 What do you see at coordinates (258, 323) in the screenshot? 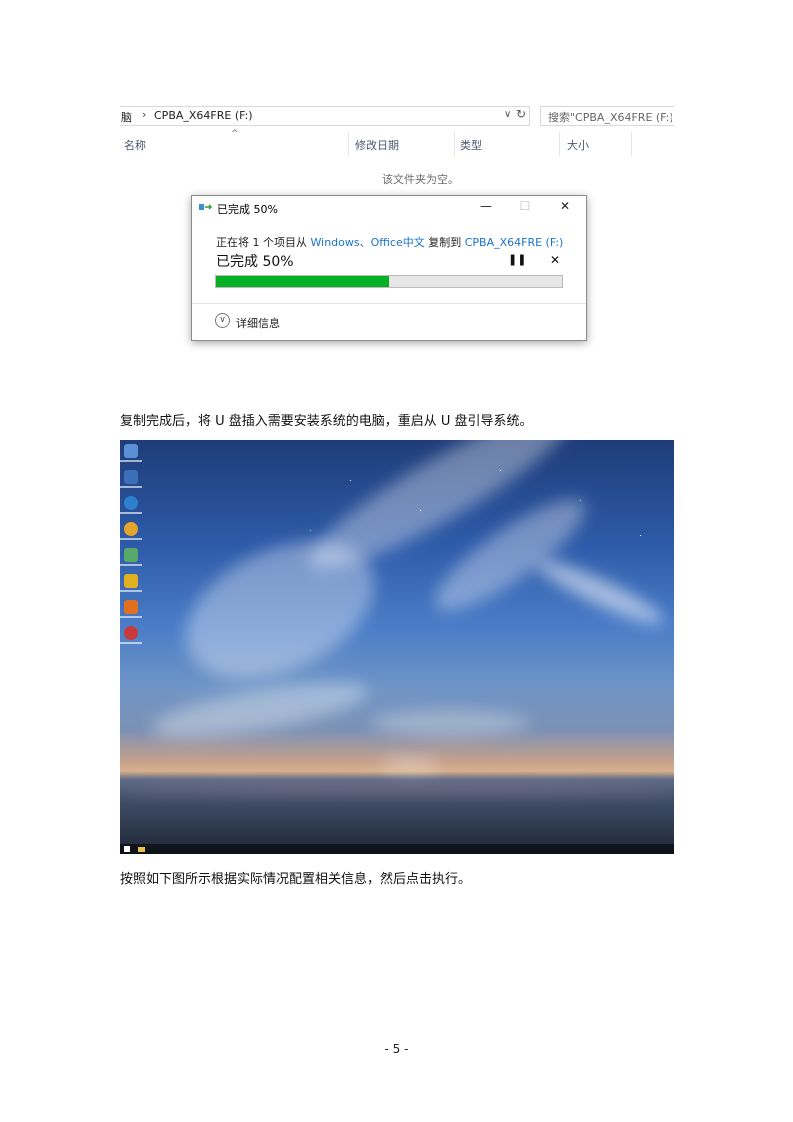
I see `more-details-button: 详细信息` at bounding box center [258, 323].